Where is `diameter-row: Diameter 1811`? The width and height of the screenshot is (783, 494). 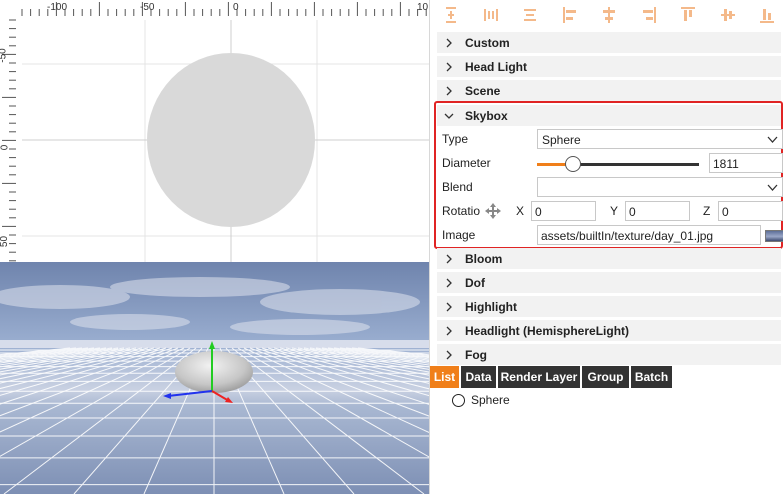
diameter-row: Diameter 1811 is located at coordinates (612, 163).